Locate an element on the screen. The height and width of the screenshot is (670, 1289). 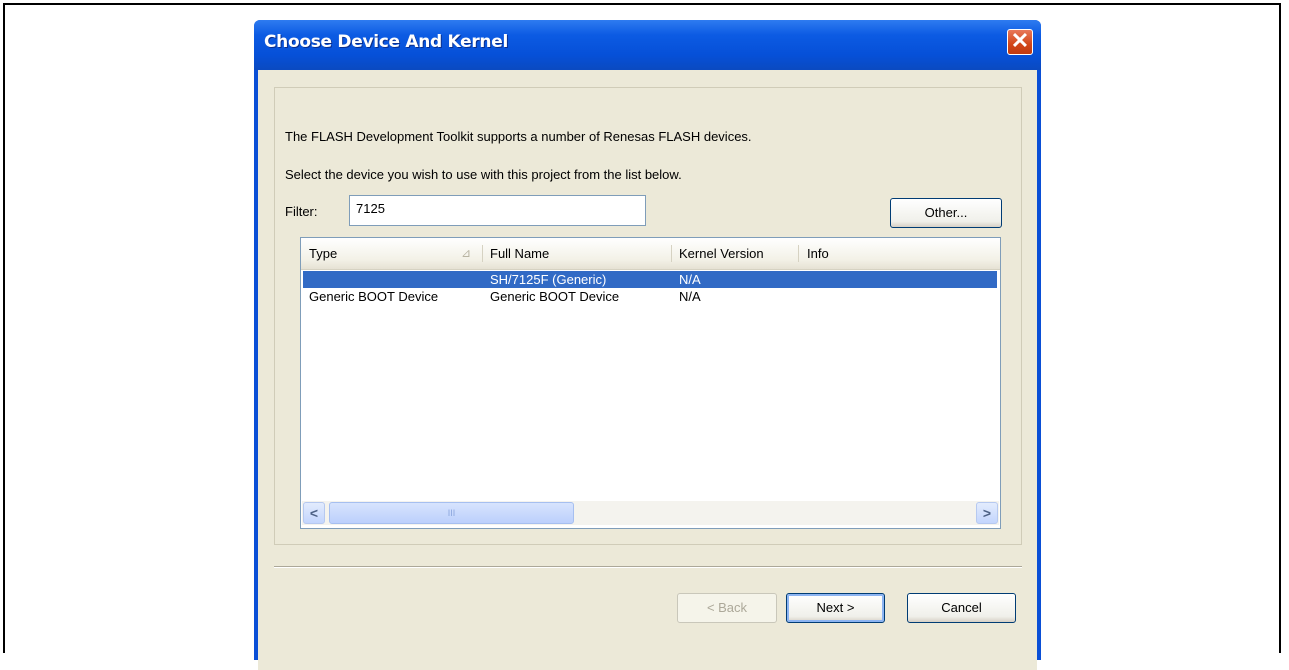
next-button: Next > is located at coordinates (835, 608).